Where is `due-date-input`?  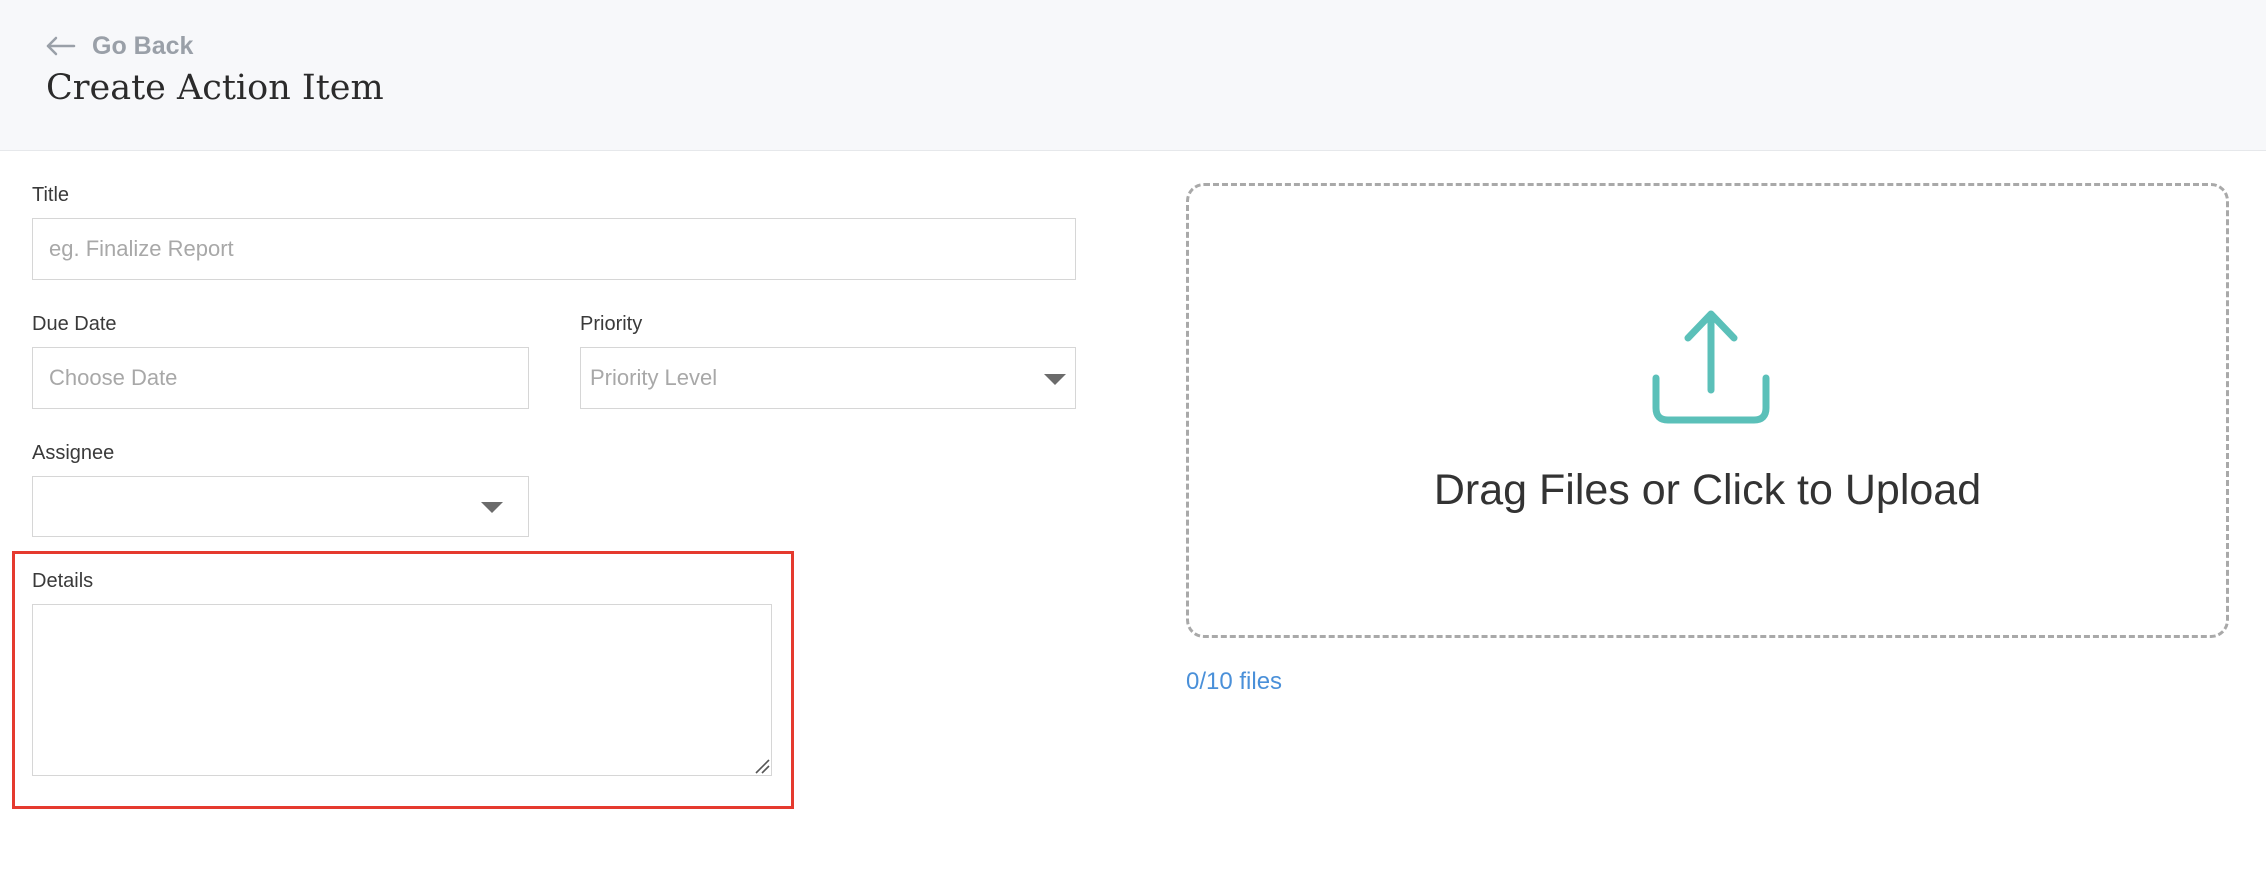 due-date-input is located at coordinates (280, 378).